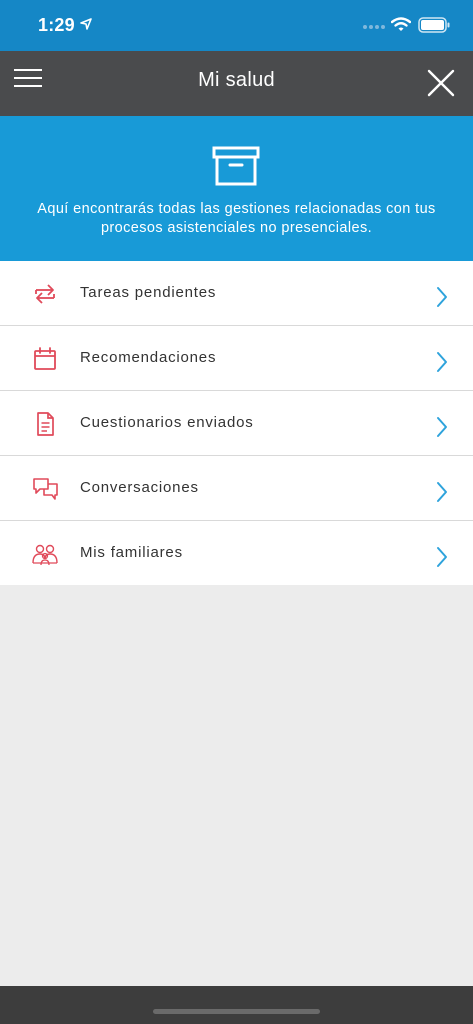 Image resolution: width=473 pixels, height=1024 pixels. Describe the element at coordinates (148, 292) in the screenshot. I see `list-item-label: Tareas pendientes` at that location.